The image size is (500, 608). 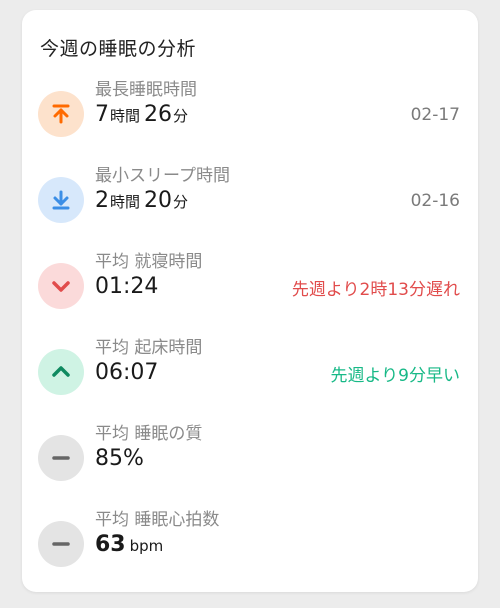 What do you see at coordinates (250, 115) in the screenshot?
I see `longest-sleep-row: 最長睡眠時間 7時間 26分 02-17` at bounding box center [250, 115].